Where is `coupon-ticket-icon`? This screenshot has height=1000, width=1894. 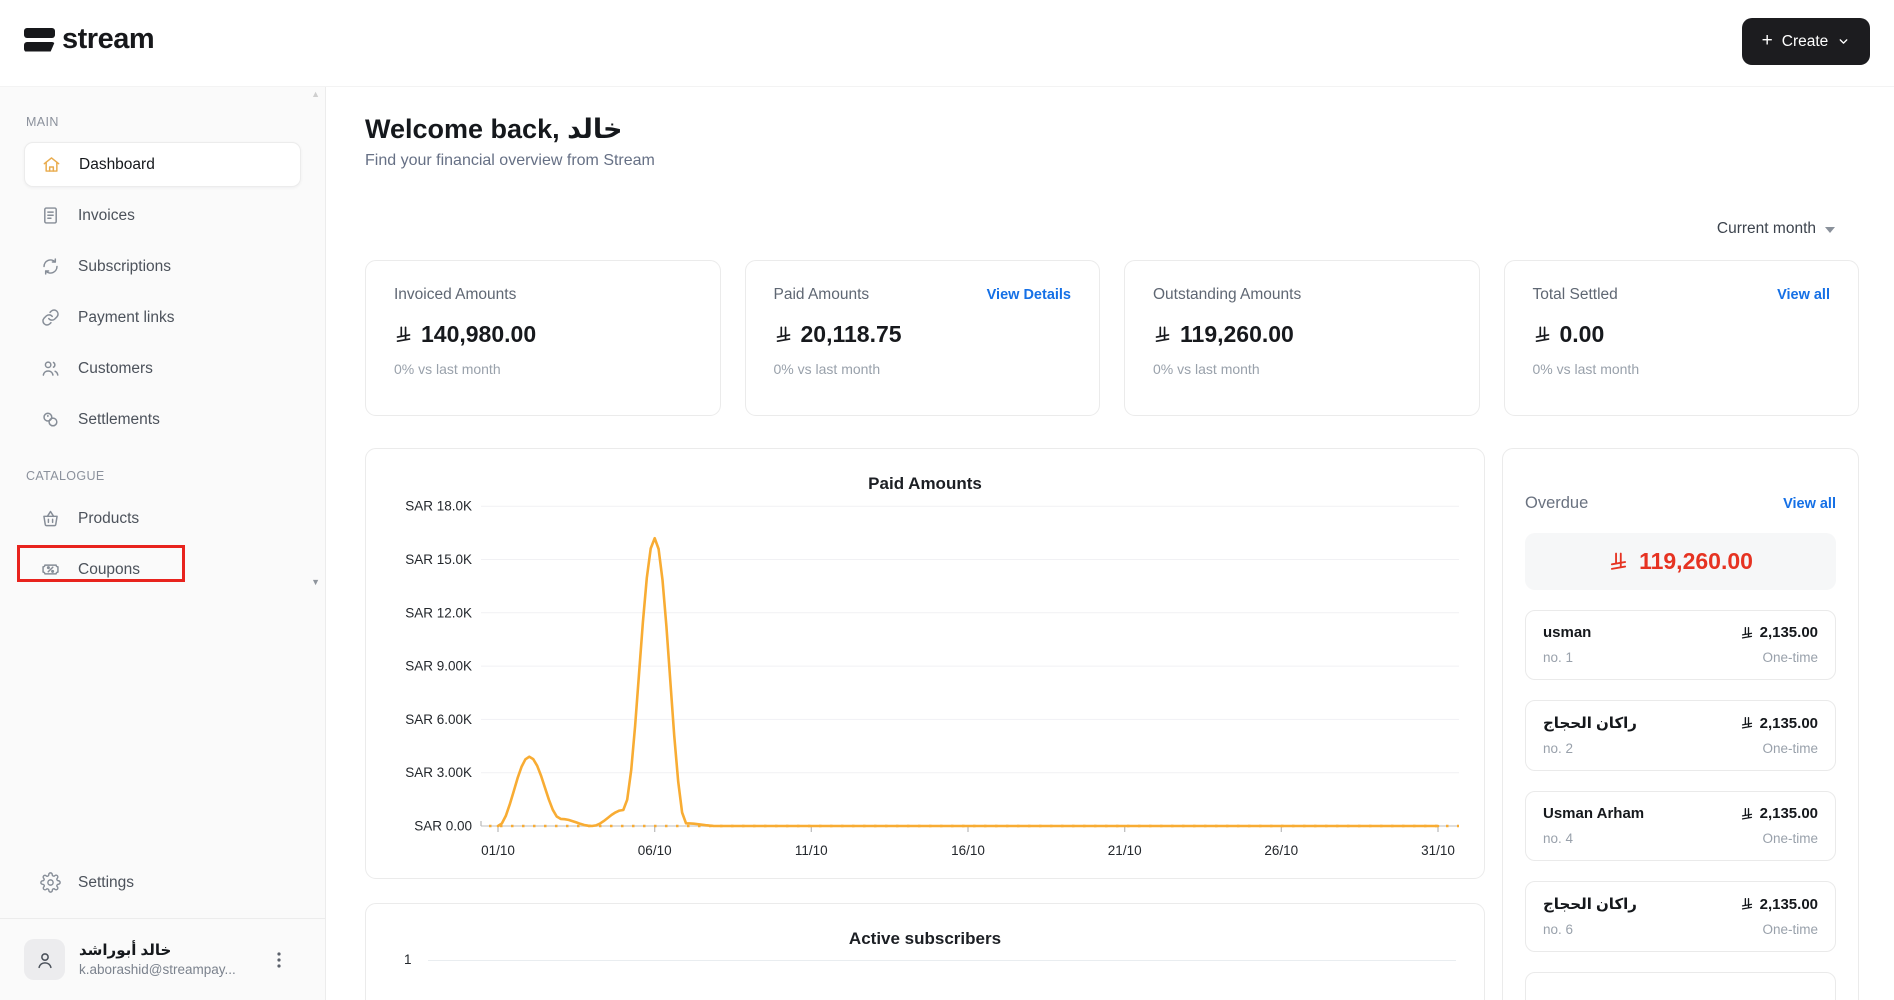
coupon-ticket-icon is located at coordinates (50, 569).